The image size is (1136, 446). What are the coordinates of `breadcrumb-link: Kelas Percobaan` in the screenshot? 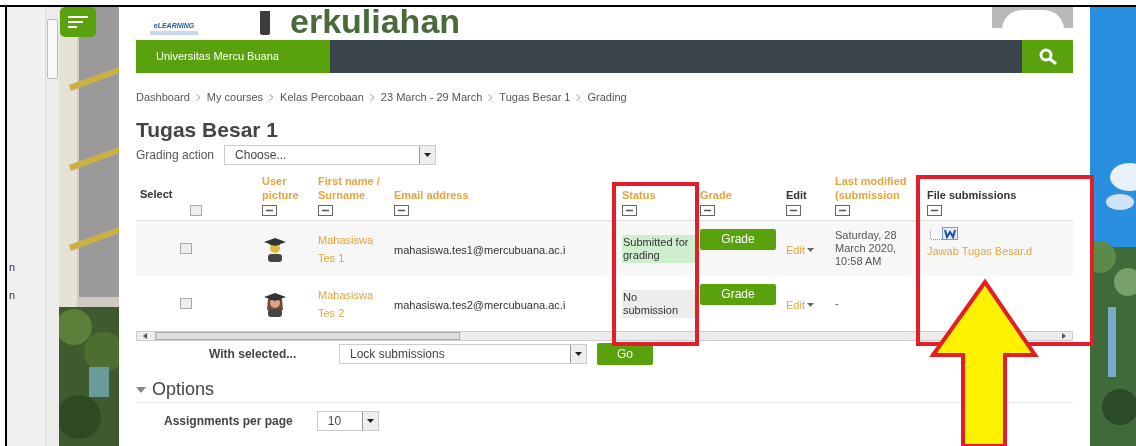 It's located at (322, 97).